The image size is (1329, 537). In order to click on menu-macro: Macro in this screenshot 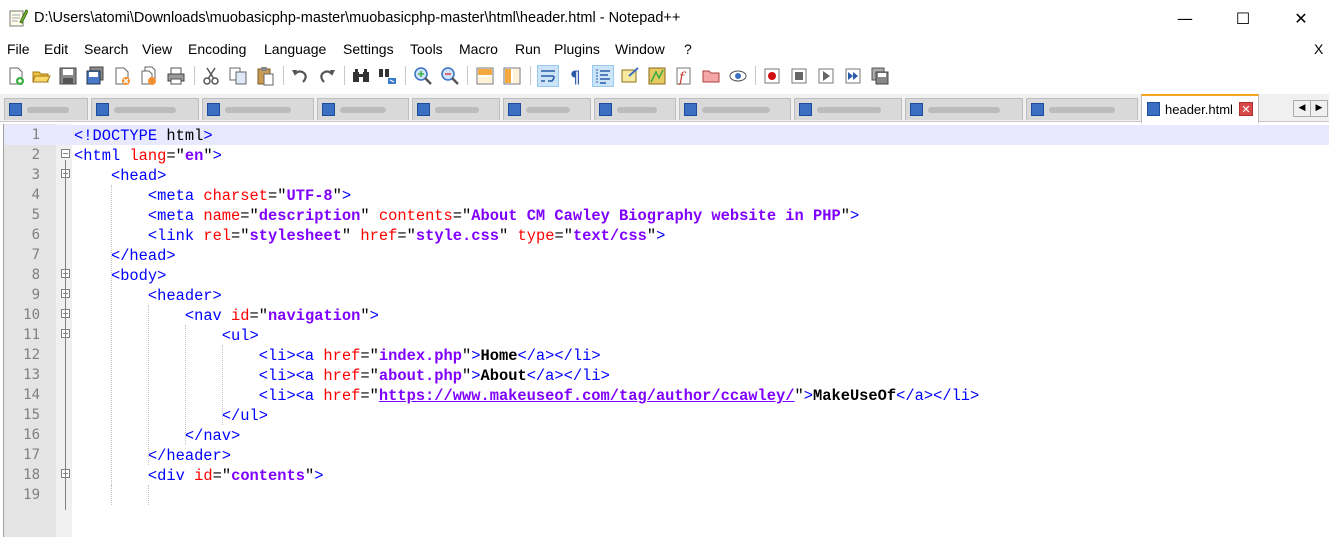, I will do `click(478, 49)`.